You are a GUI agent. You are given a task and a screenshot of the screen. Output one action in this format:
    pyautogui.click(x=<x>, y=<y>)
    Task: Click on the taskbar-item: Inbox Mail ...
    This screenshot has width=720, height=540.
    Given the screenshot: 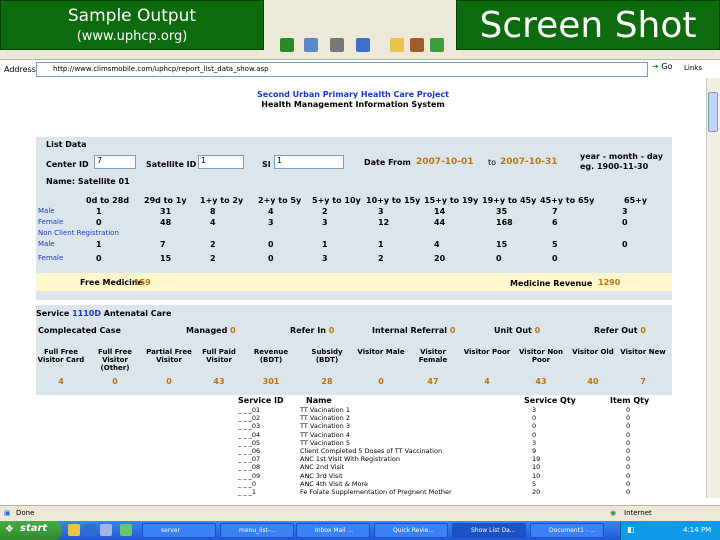 What is the action you would take?
    pyautogui.click(x=333, y=530)
    